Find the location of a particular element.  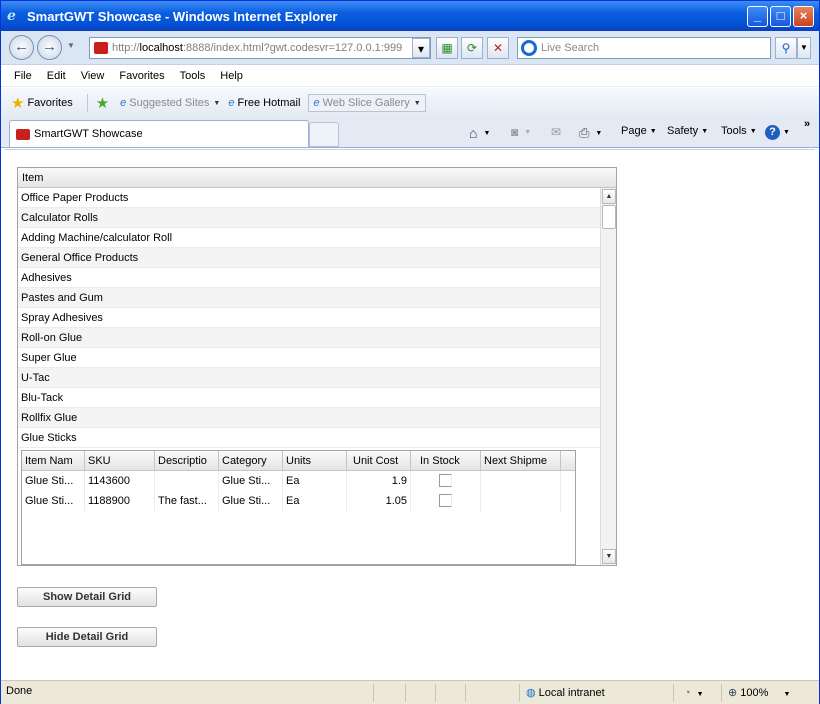

add-favorite-button: ★ is located at coordinates (99, 103).